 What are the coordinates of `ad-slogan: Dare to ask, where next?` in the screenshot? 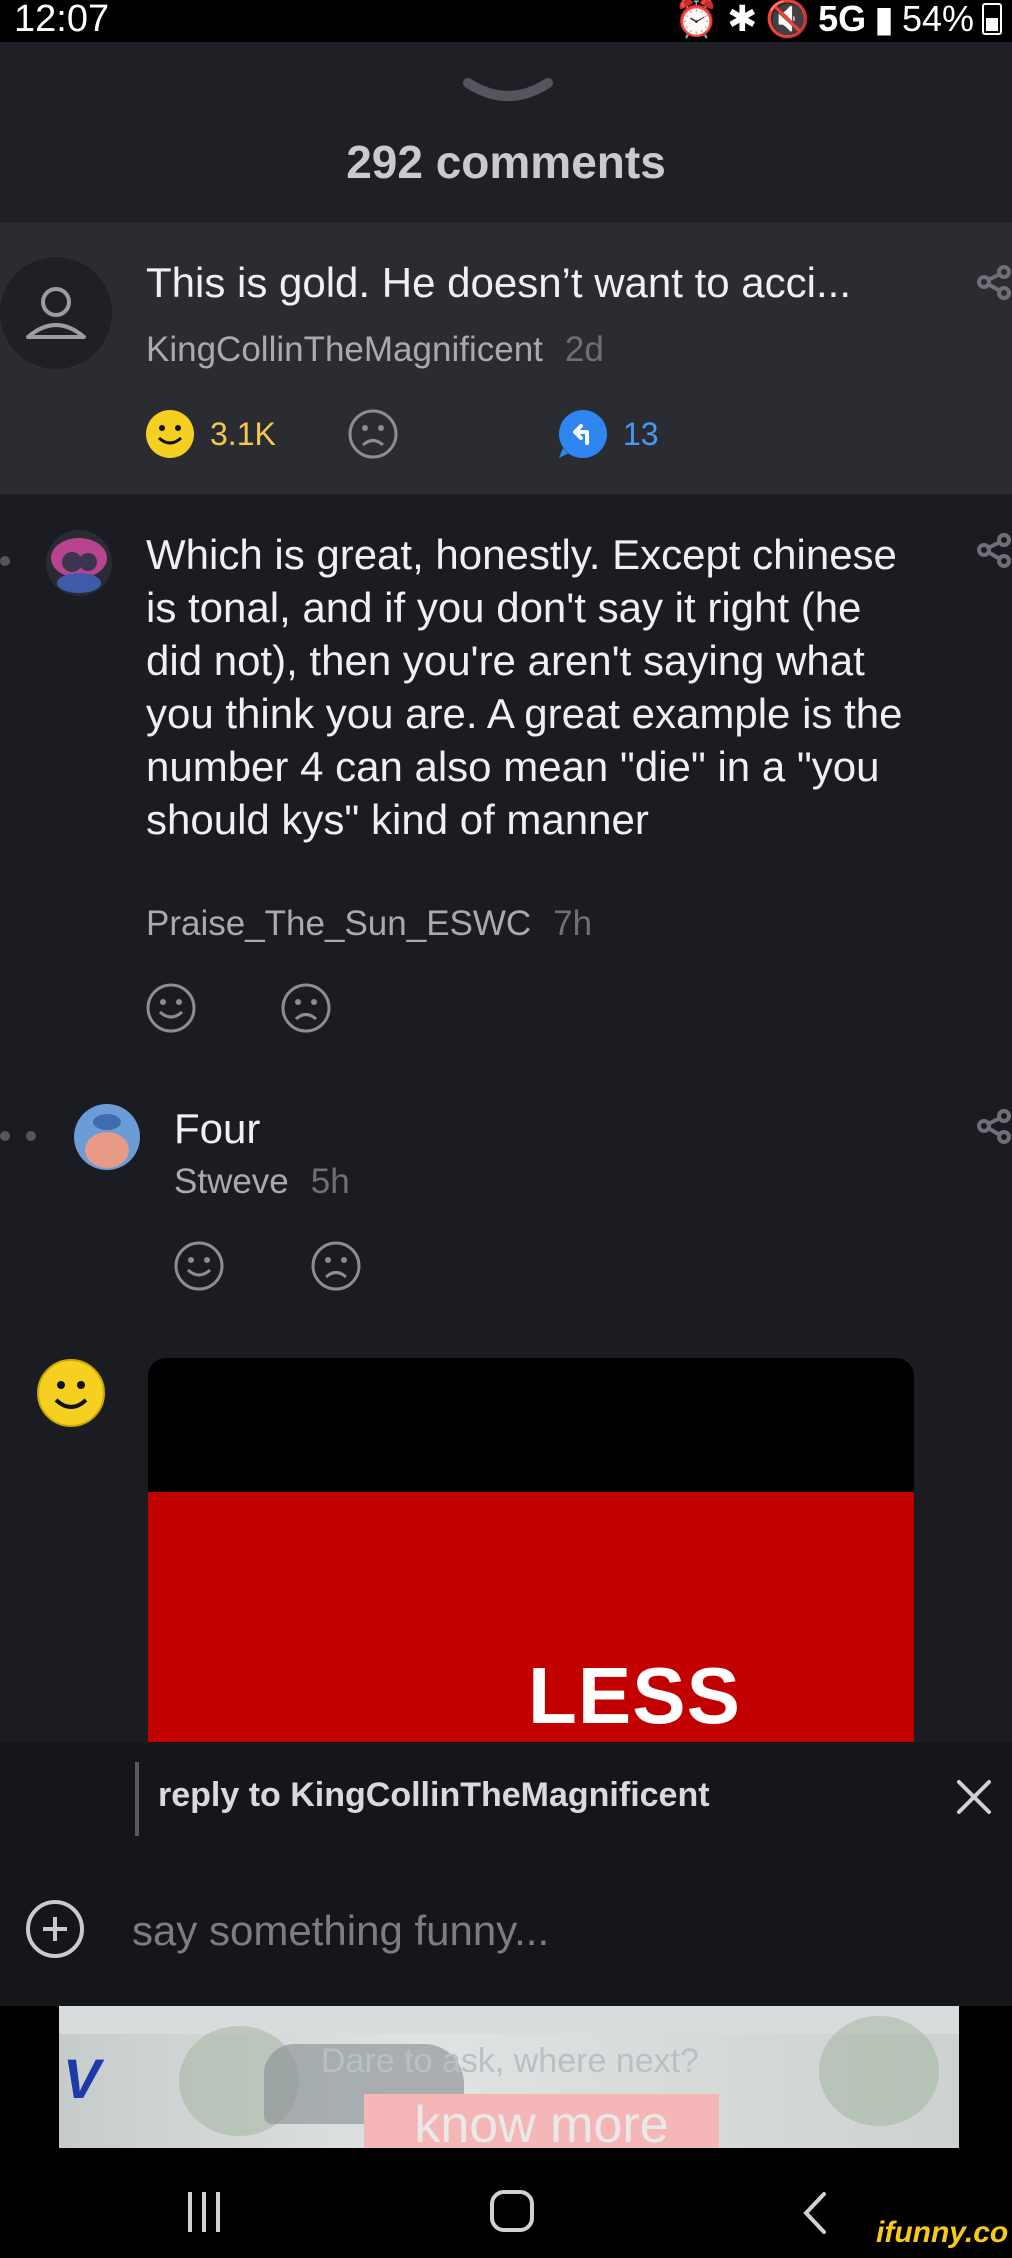 It's located at (510, 2061).